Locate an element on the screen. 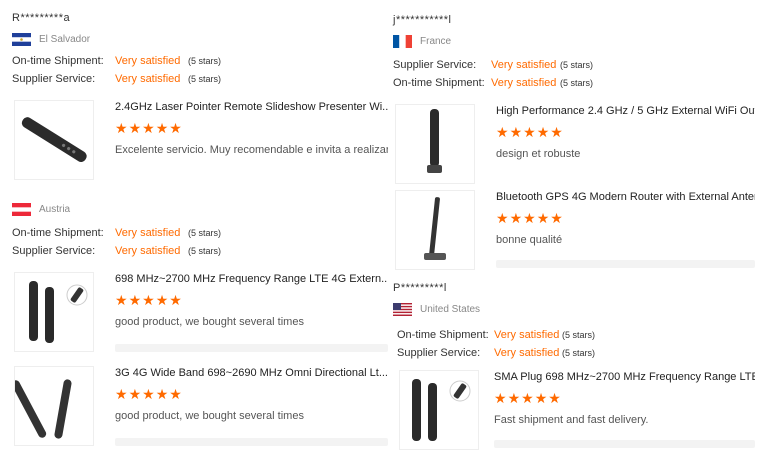 The height and width of the screenshot is (465, 760). austria-flag-icon is located at coordinates (21, 209).